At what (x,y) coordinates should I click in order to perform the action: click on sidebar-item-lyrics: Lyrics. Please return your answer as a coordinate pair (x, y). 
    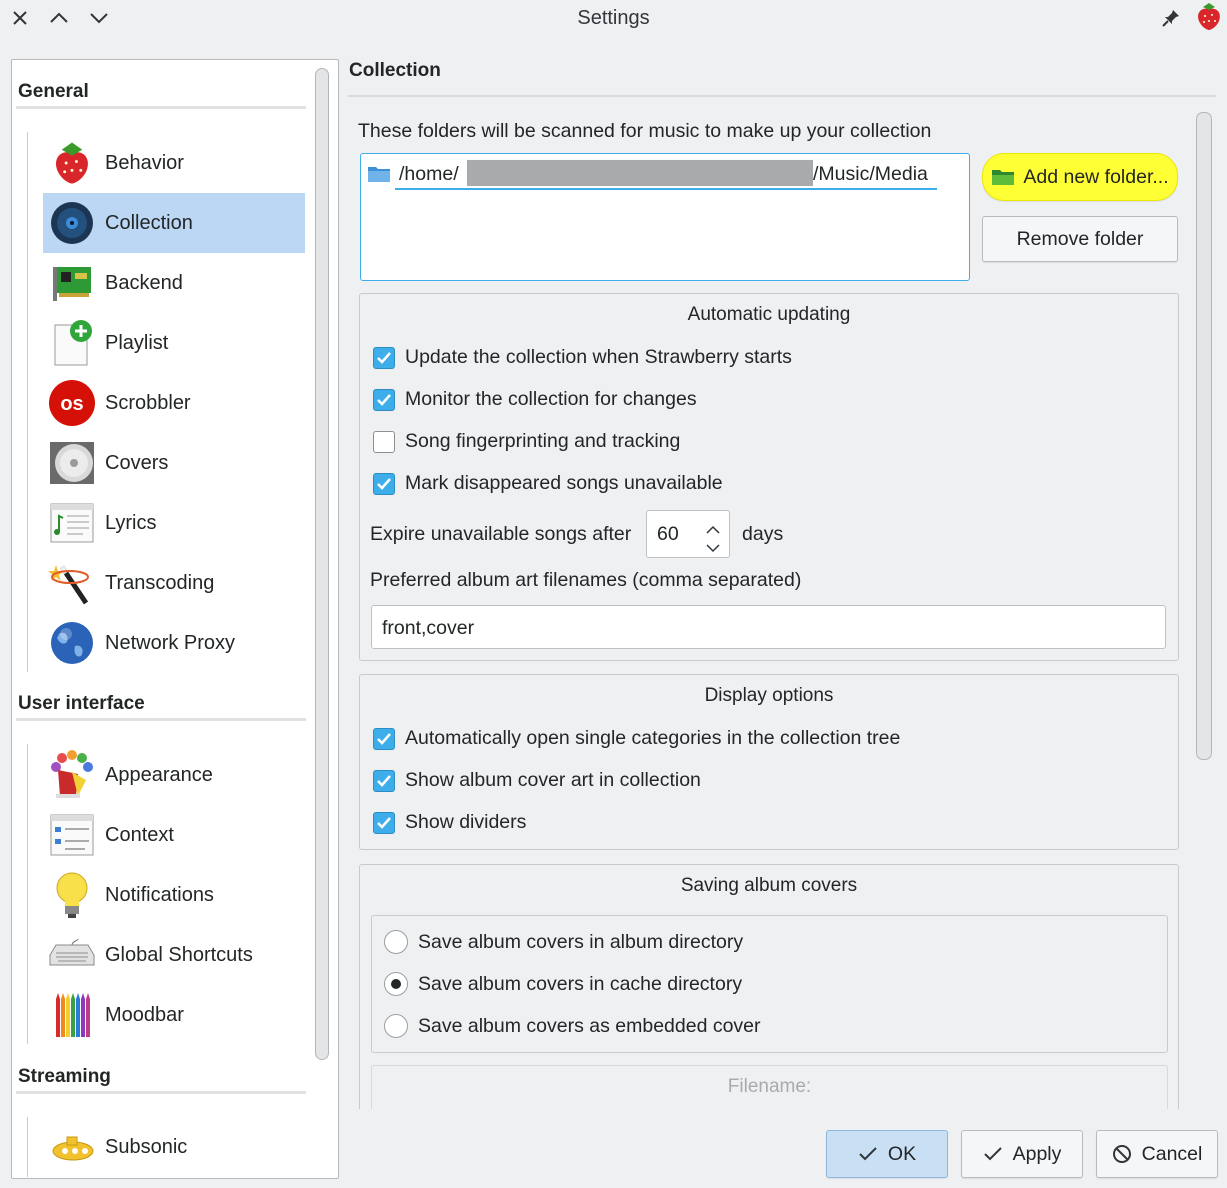
    Looking at the image, I should click on (174, 523).